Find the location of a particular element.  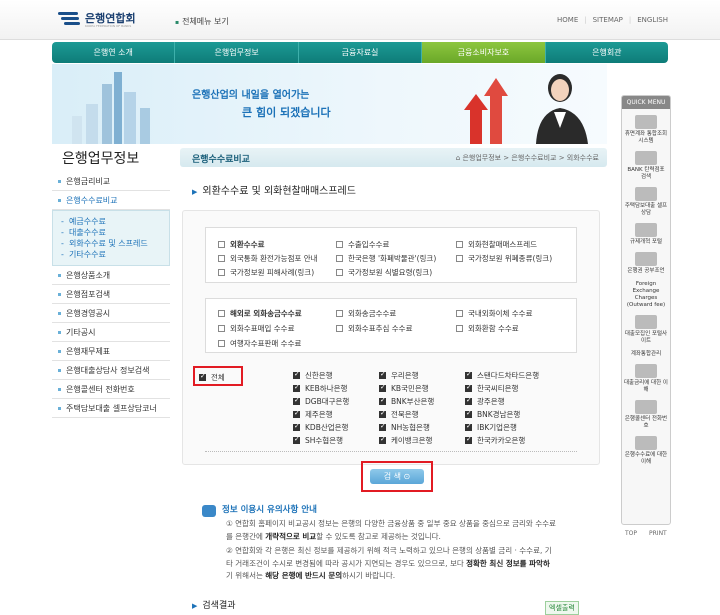

lnb-item-financial-statements: 은행재무제표 is located at coordinates (111, 351).